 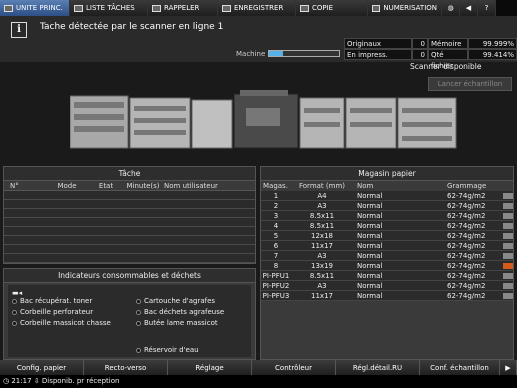 I want to click on table-row: 1 A4 Normal 62-74g/m2, so click(x=387, y=196).